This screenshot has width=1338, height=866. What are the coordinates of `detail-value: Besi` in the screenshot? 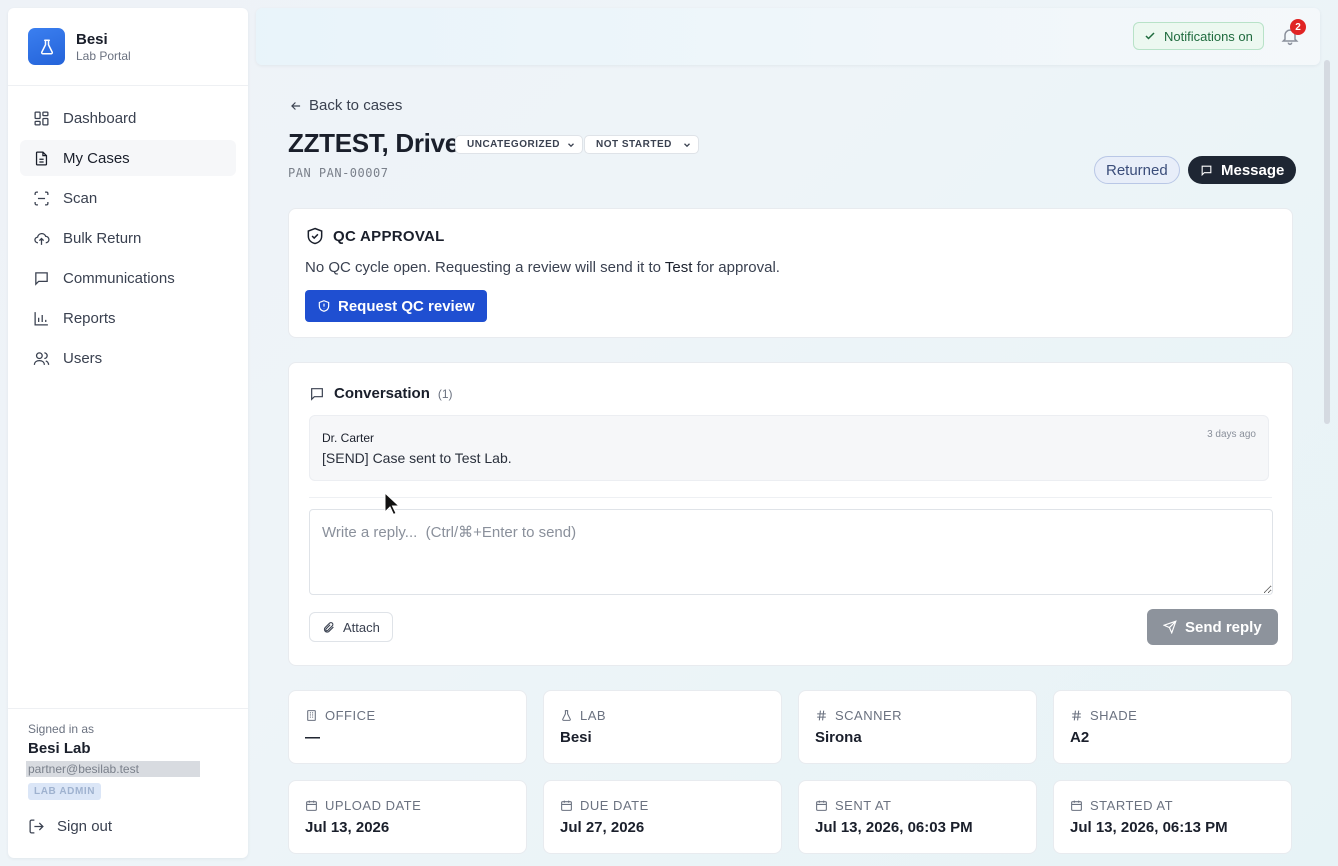 It's located at (576, 737).